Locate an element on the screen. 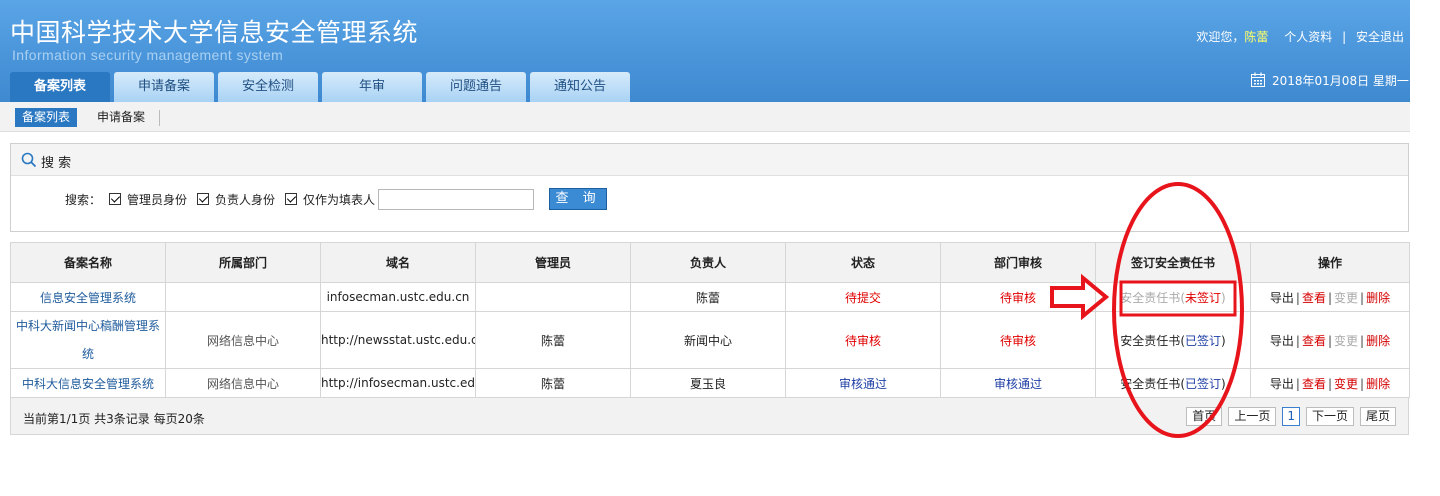 This screenshot has width=1440, height=496. status-cell: 审核通过 is located at coordinates (863, 383).